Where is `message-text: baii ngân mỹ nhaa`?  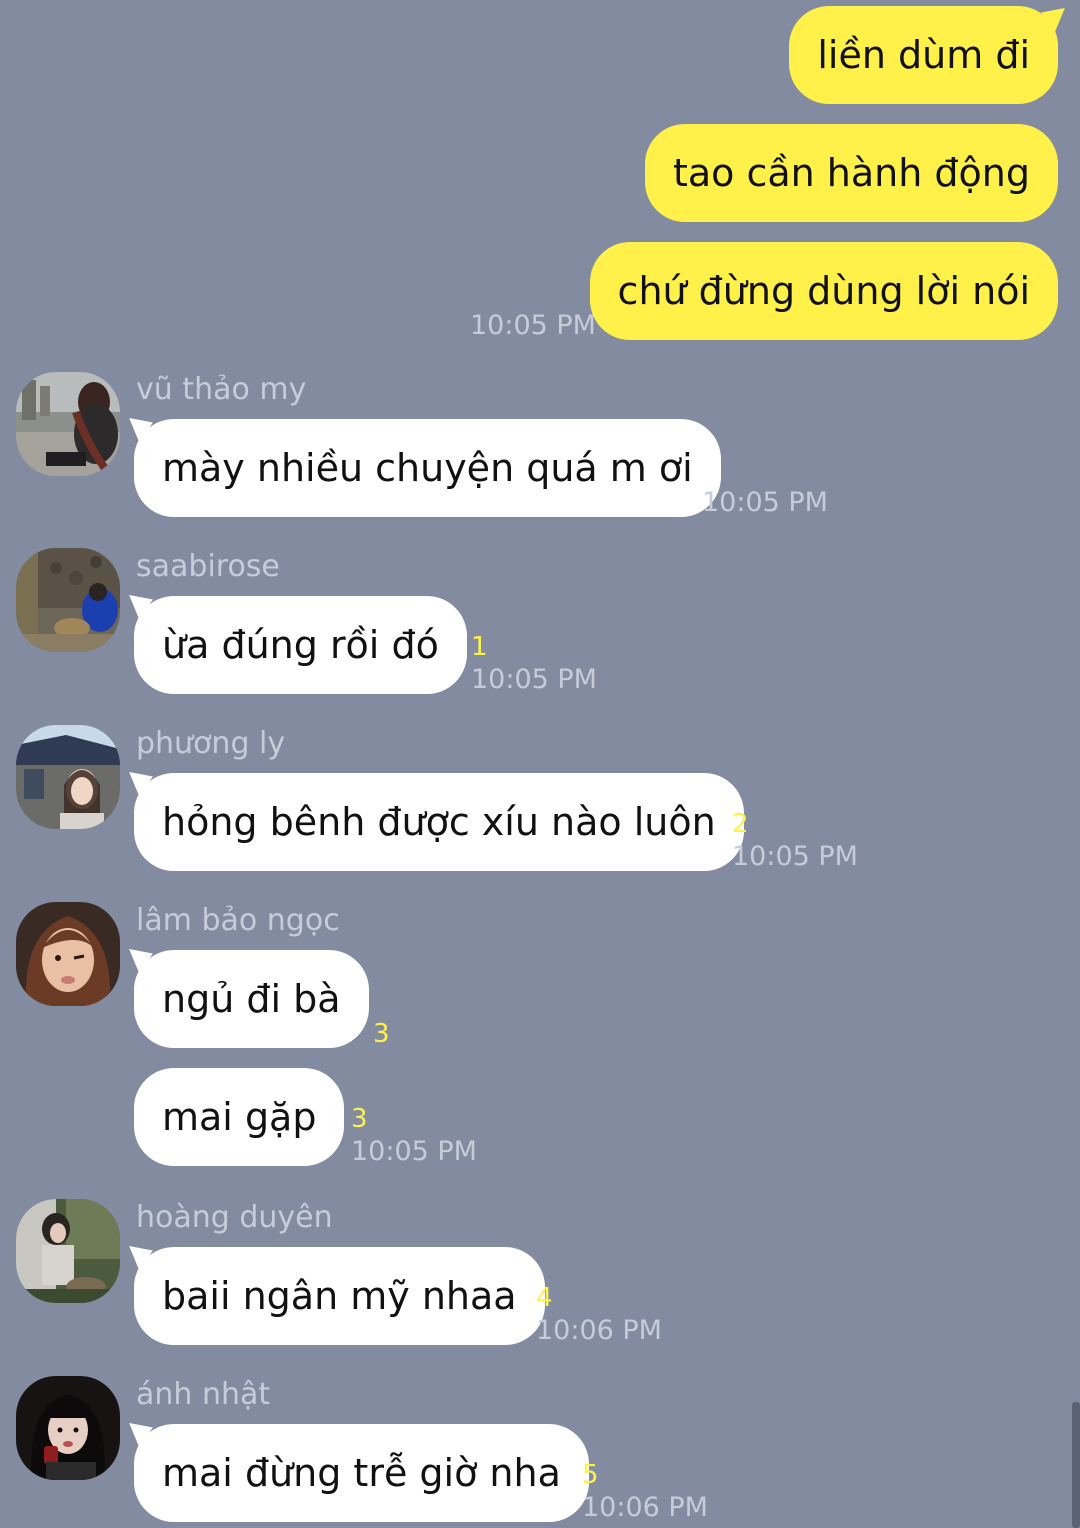 message-text: baii ngân mỹ nhaa is located at coordinates (339, 1296).